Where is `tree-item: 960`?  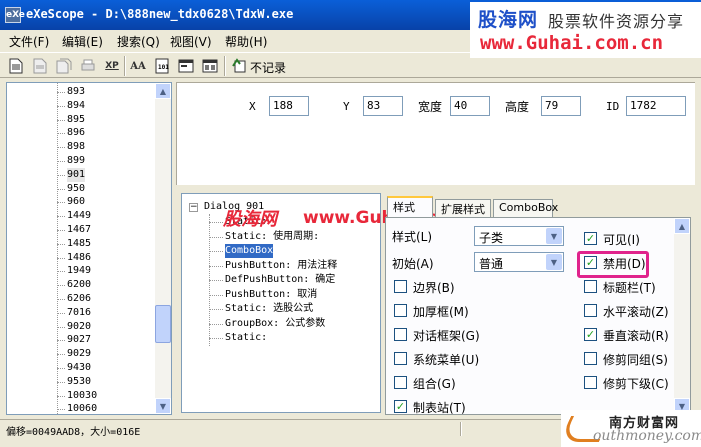 tree-item: 960 is located at coordinates (76, 202).